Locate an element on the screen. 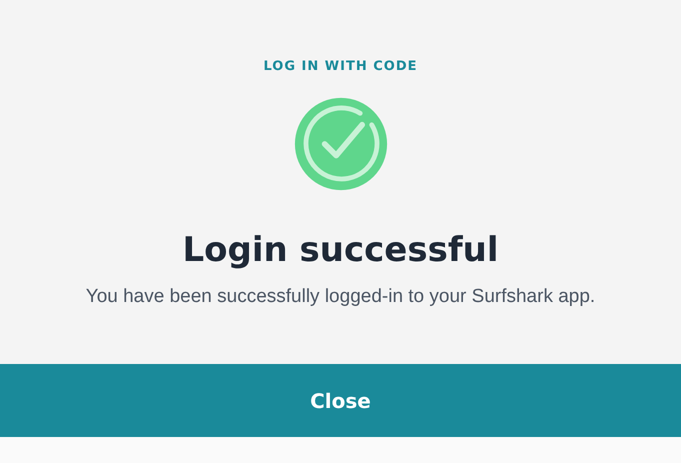 Image resolution: width=681 pixels, height=463 pixels. check-circle-icon is located at coordinates (340, 144).